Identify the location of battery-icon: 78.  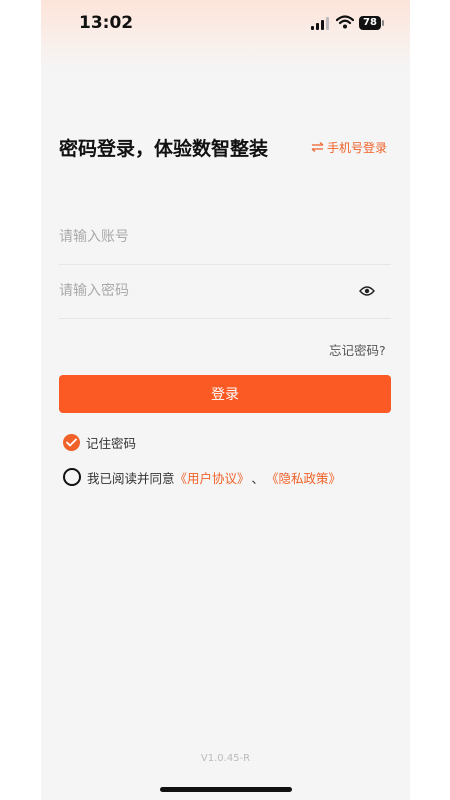
(372, 23).